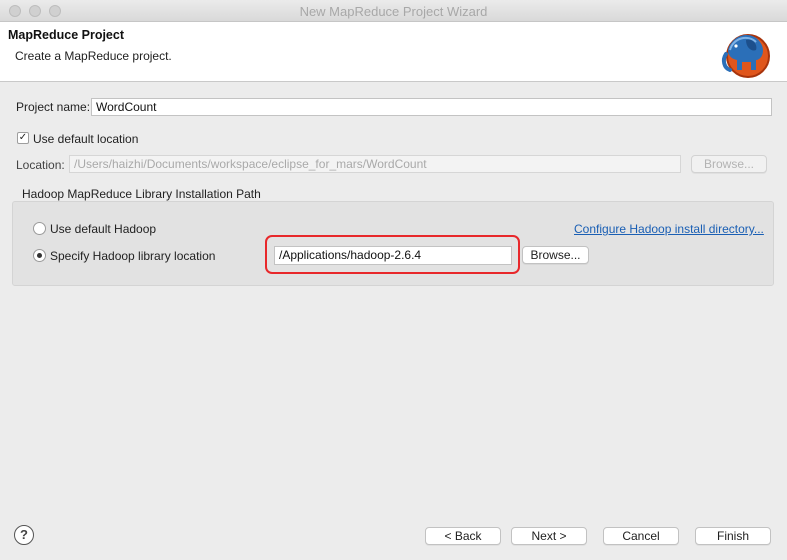 The width and height of the screenshot is (787, 560). What do you see at coordinates (133, 256) in the screenshot?
I see `specify-hadoop-location-label: Specify Hadoop library location` at bounding box center [133, 256].